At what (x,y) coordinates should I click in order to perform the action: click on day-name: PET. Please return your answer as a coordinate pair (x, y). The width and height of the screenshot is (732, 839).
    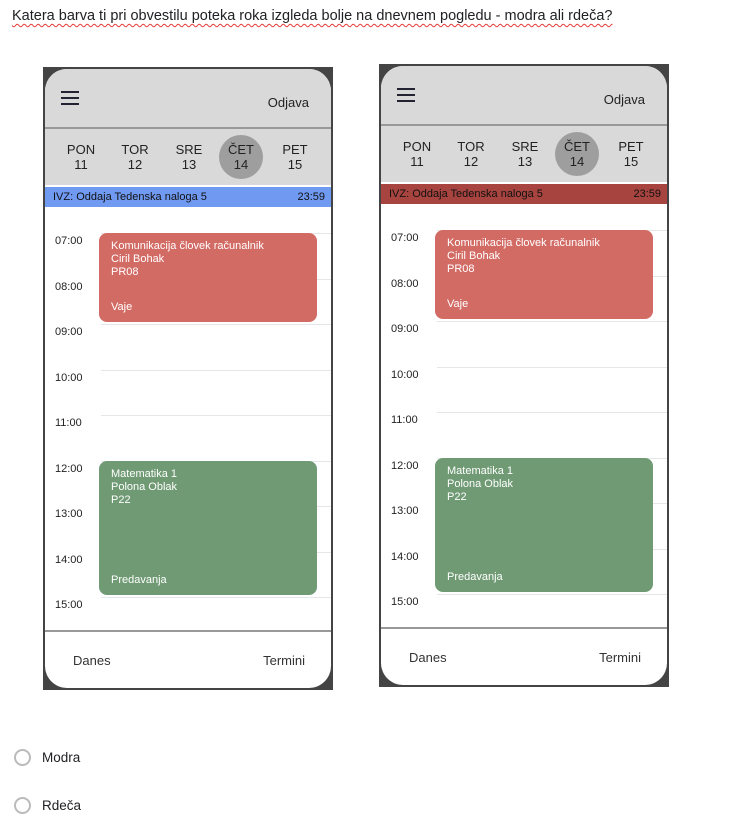
    Looking at the image, I should click on (631, 146).